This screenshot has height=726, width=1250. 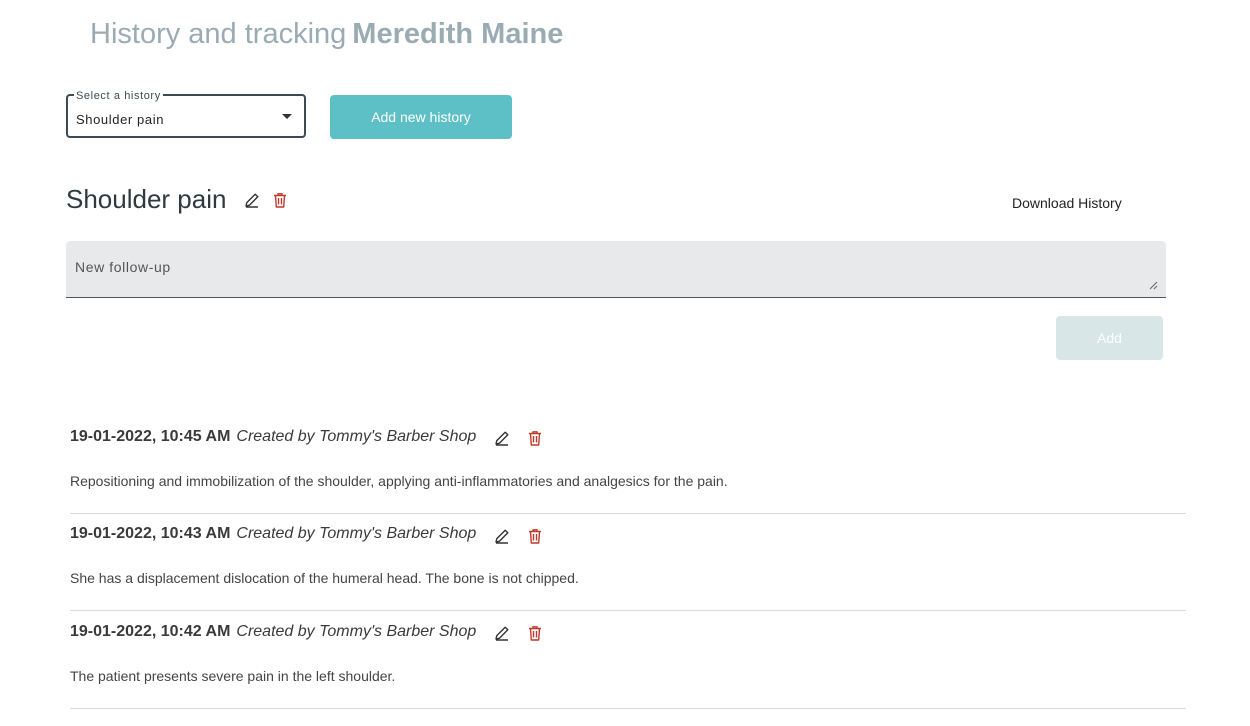 What do you see at coordinates (118, 96) in the screenshot?
I see `history-select-label: Select a history` at bounding box center [118, 96].